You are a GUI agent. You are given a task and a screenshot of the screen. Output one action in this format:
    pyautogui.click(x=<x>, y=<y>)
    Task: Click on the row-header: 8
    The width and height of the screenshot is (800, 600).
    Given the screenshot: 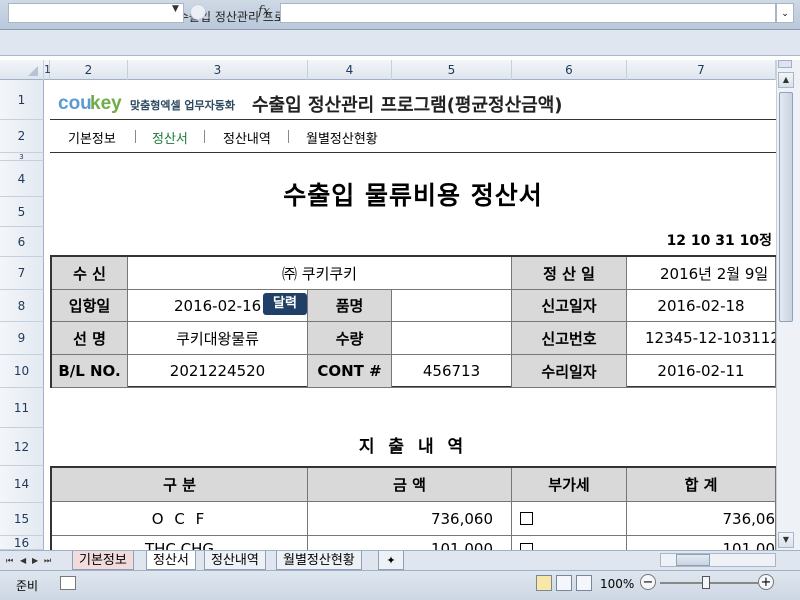 What is the action you would take?
    pyautogui.click(x=22, y=306)
    